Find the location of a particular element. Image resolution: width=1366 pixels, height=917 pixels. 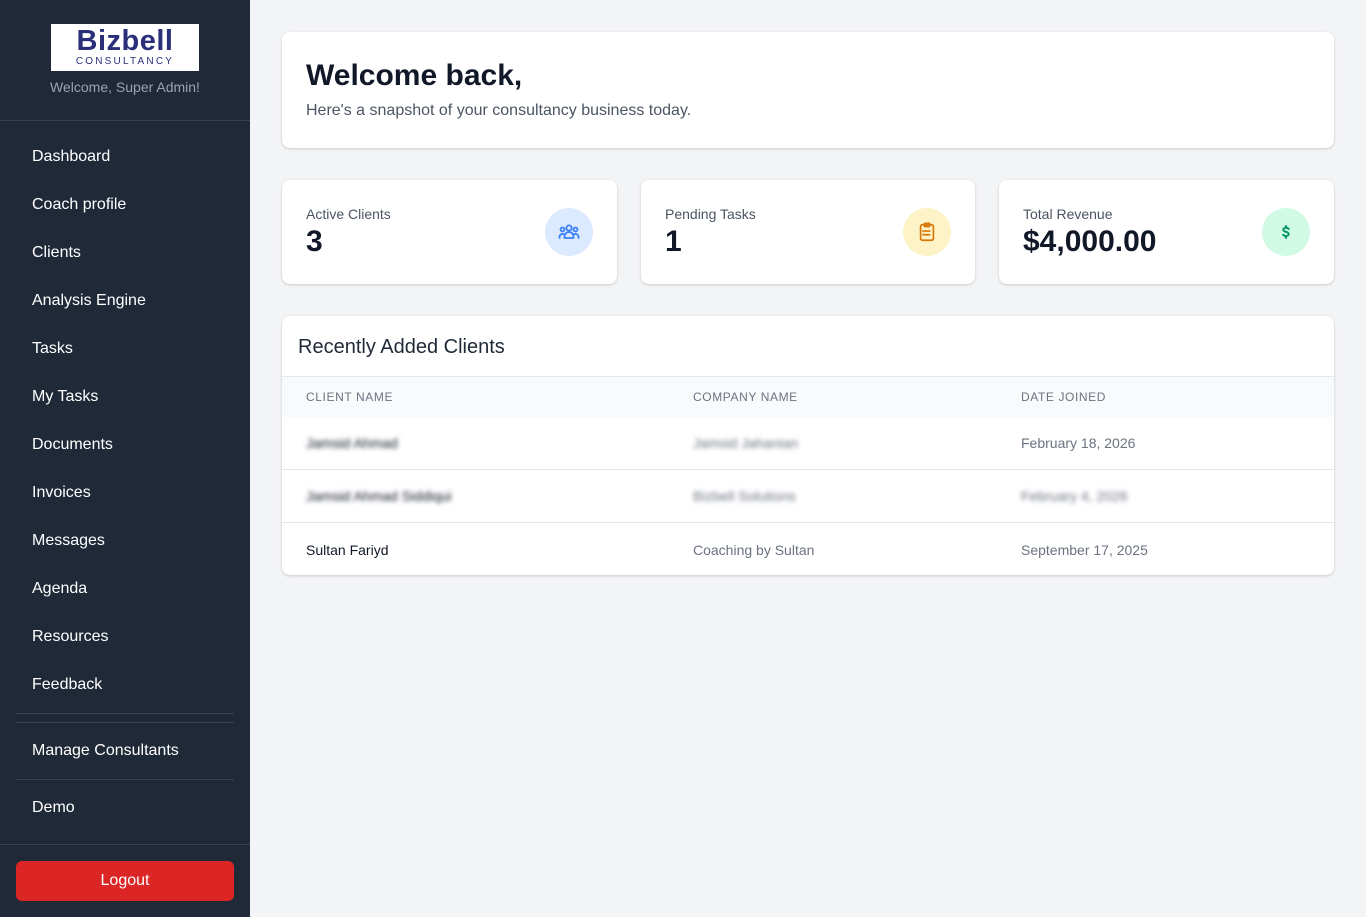

sidebar-item-my-tasks: My Tasks is located at coordinates (125, 397).